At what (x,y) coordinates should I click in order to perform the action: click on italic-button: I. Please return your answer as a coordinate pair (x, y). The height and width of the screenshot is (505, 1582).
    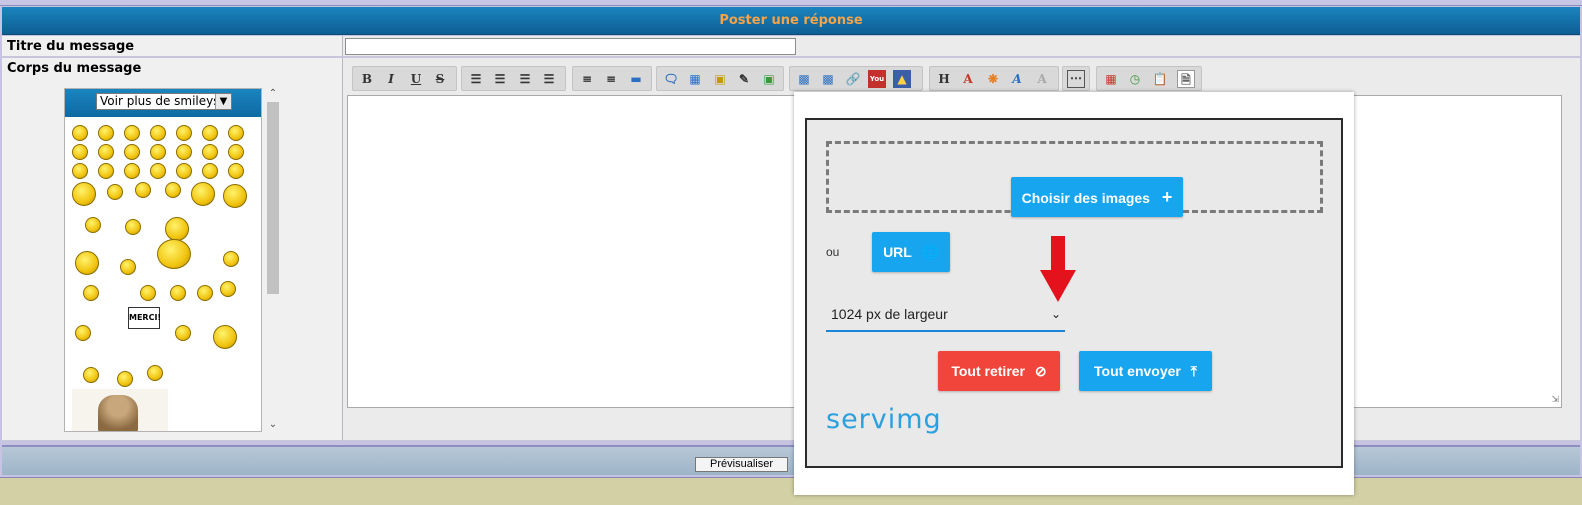
    Looking at the image, I should click on (391, 79).